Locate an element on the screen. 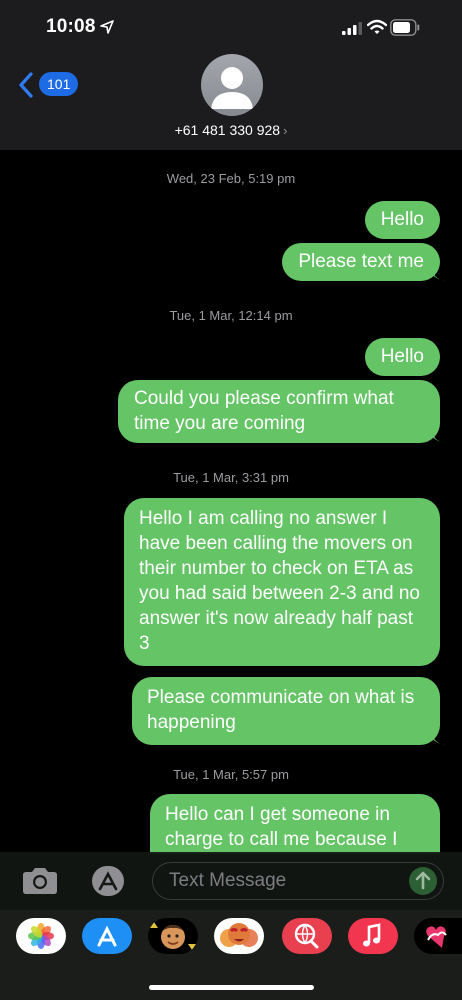 The width and height of the screenshot is (462, 1000). location-arrow-icon is located at coordinates (107, 27).